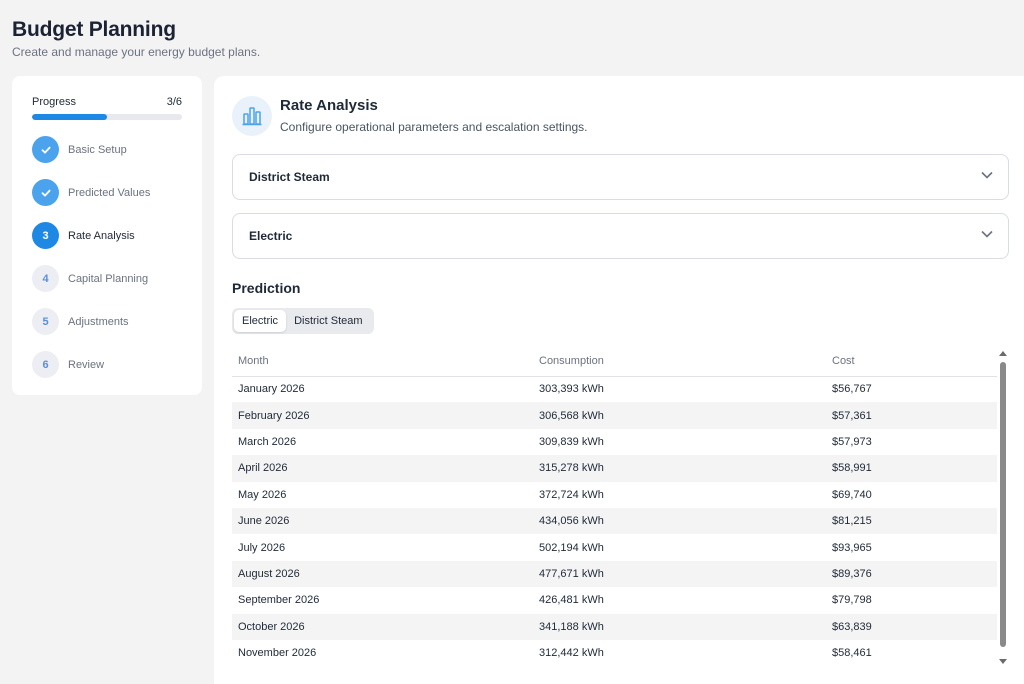 This screenshot has height=684, width=1024. I want to click on table-scrollbar, so click(1003, 506).